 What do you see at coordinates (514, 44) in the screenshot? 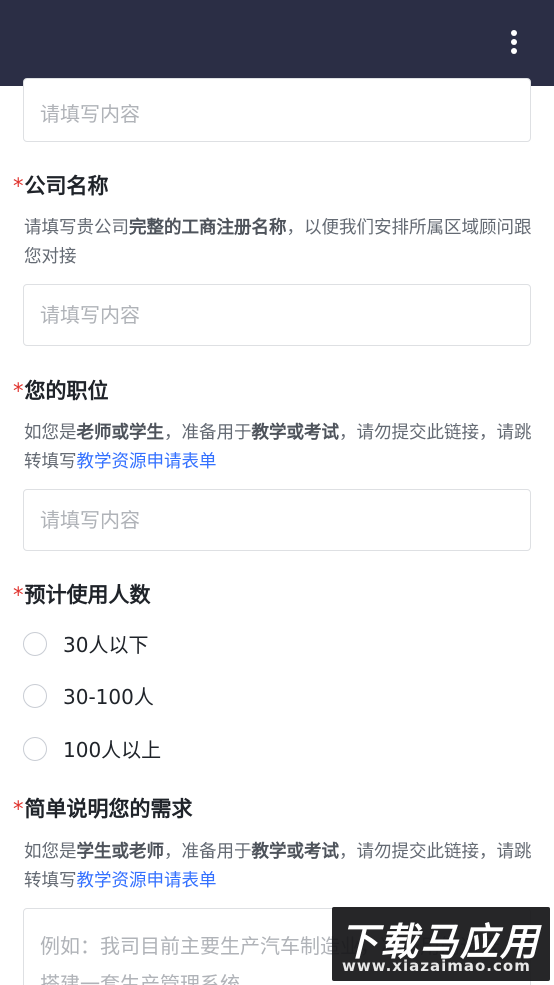
I see `more-options-icon` at bounding box center [514, 44].